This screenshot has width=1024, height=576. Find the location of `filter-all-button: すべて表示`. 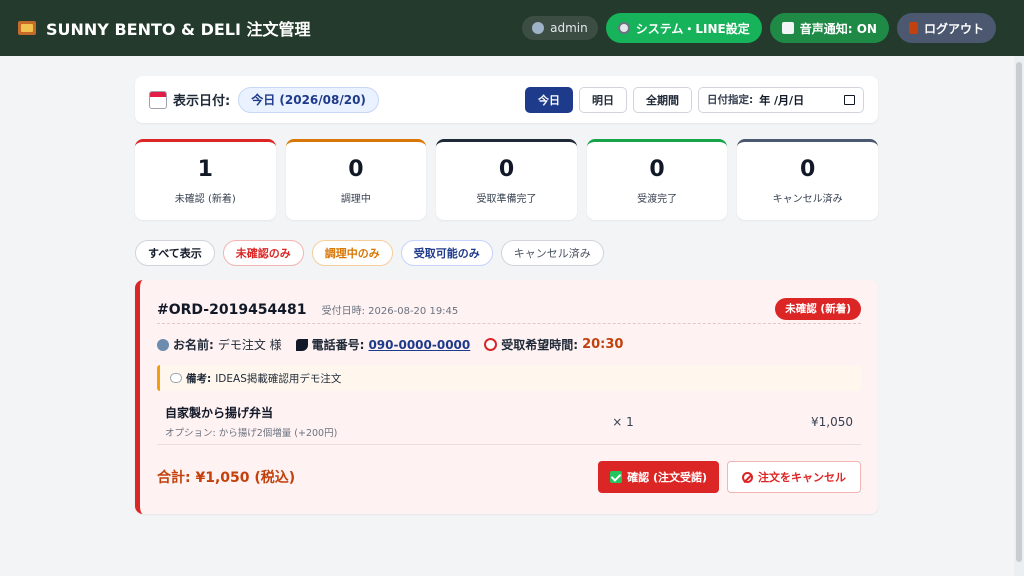

filter-all-button: すべて表示 is located at coordinates (175, 253).